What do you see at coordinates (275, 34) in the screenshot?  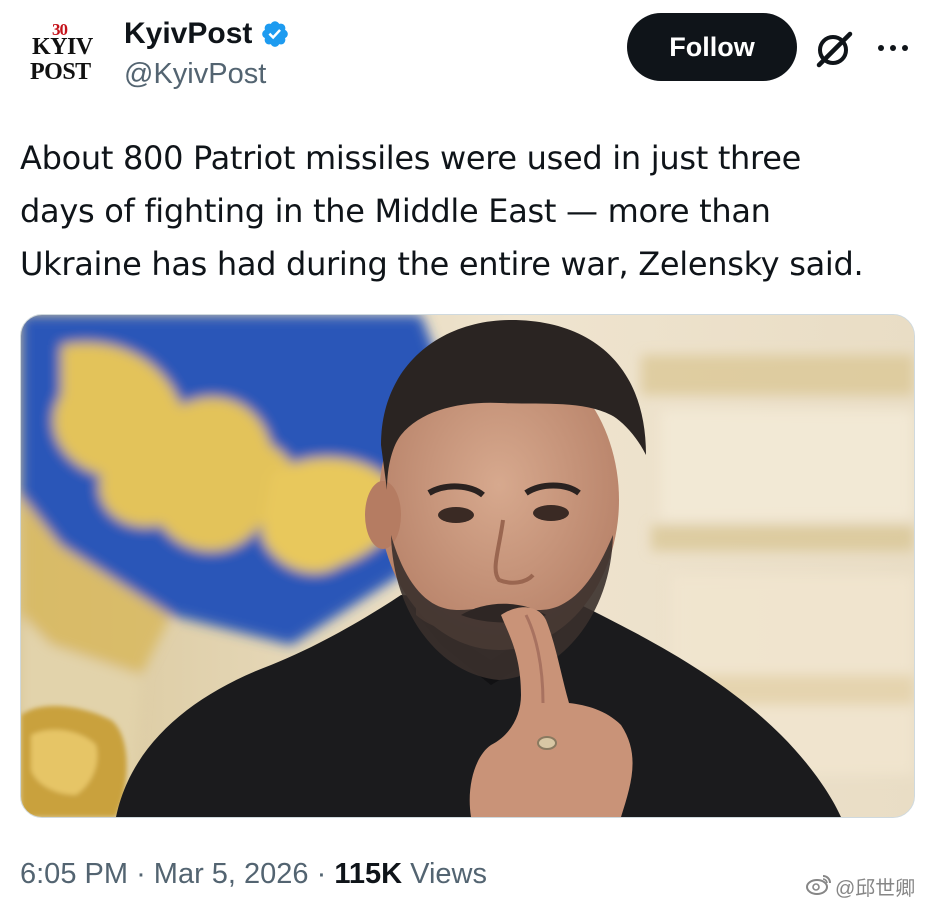 I see `verified-badge-icon` at bounding box center [275, 34].